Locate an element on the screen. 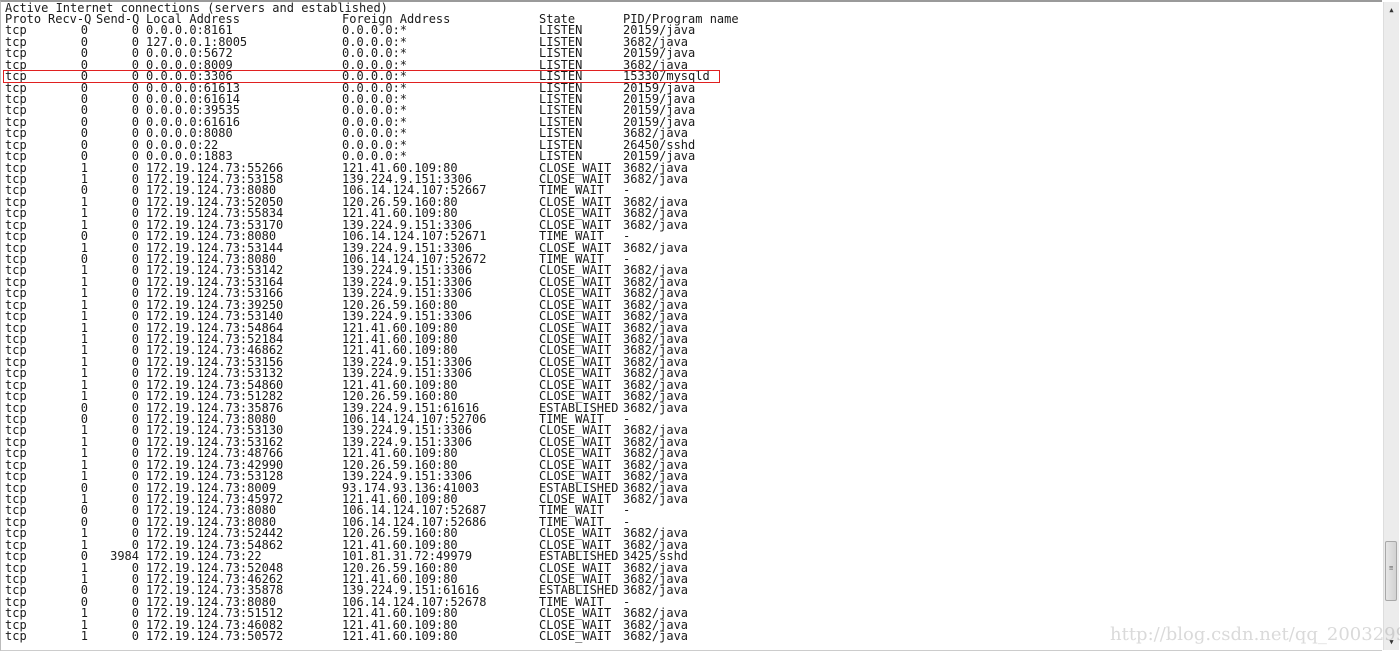 The image size is (1400, 653). scroll-up-arrow-icon: ▲ is located at coordinates (1391, 10).